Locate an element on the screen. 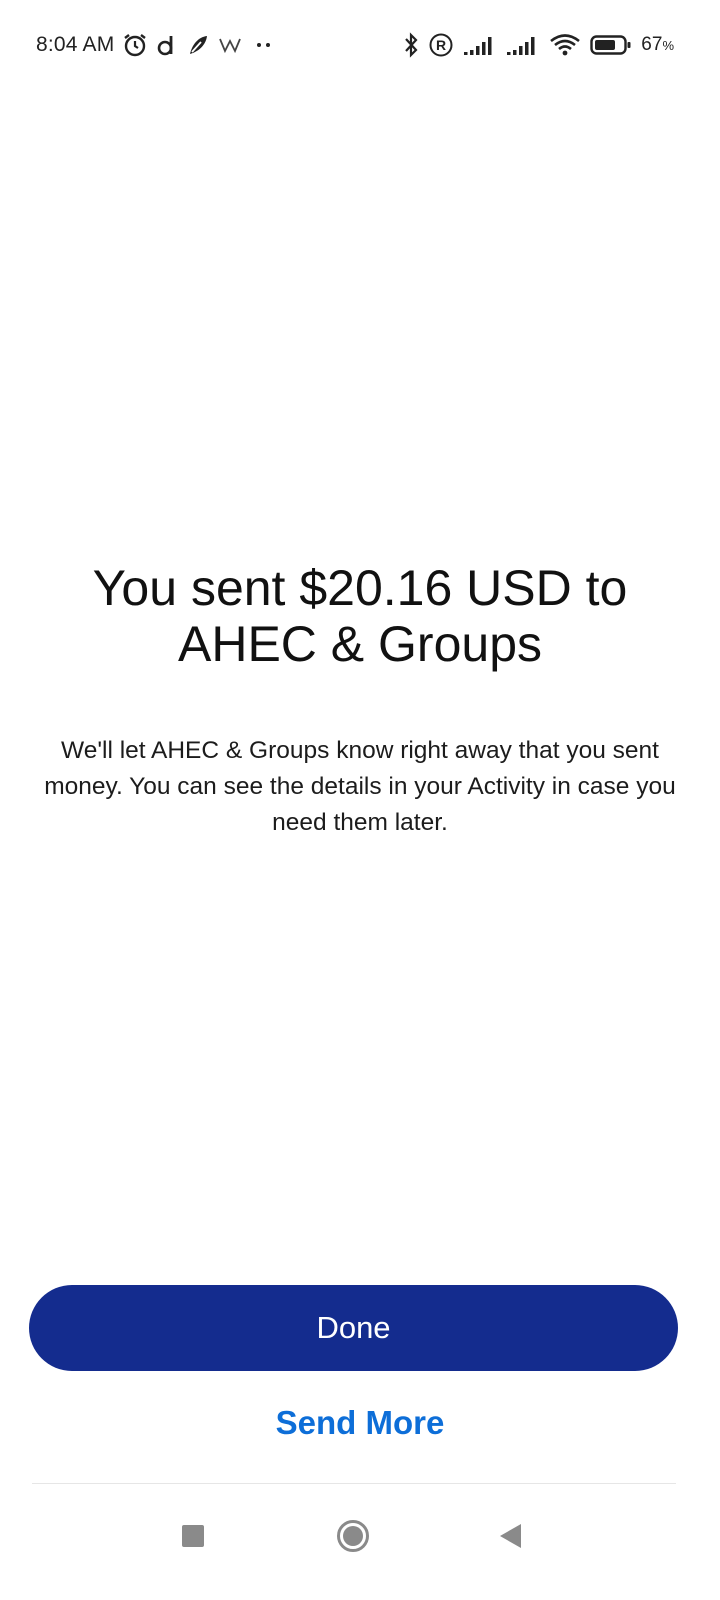 The width and height of the screenshot is (720, 1600). bluetooth-icon is located at coordinates (411, 45).